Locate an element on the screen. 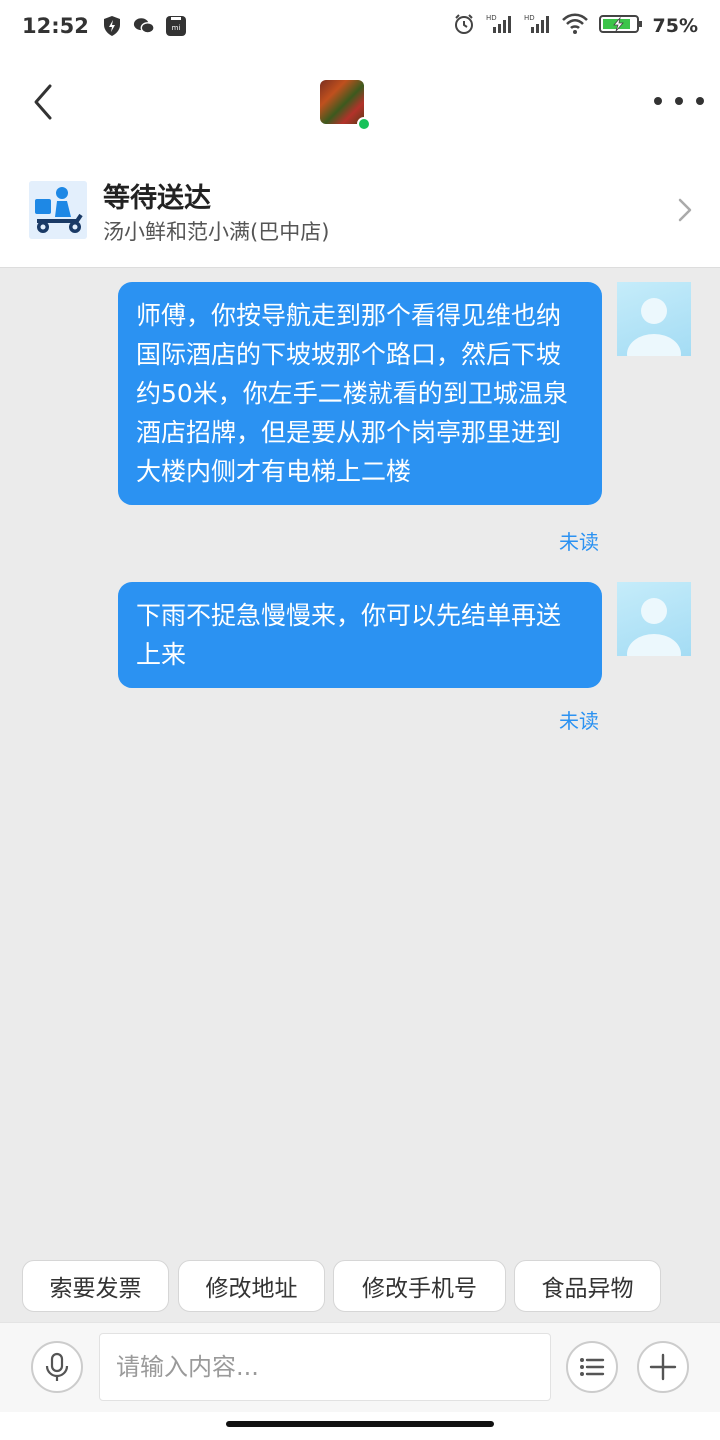 The height and width of the screenshot is (1440, 720). input-bar is located at coordinates (360, 1367).